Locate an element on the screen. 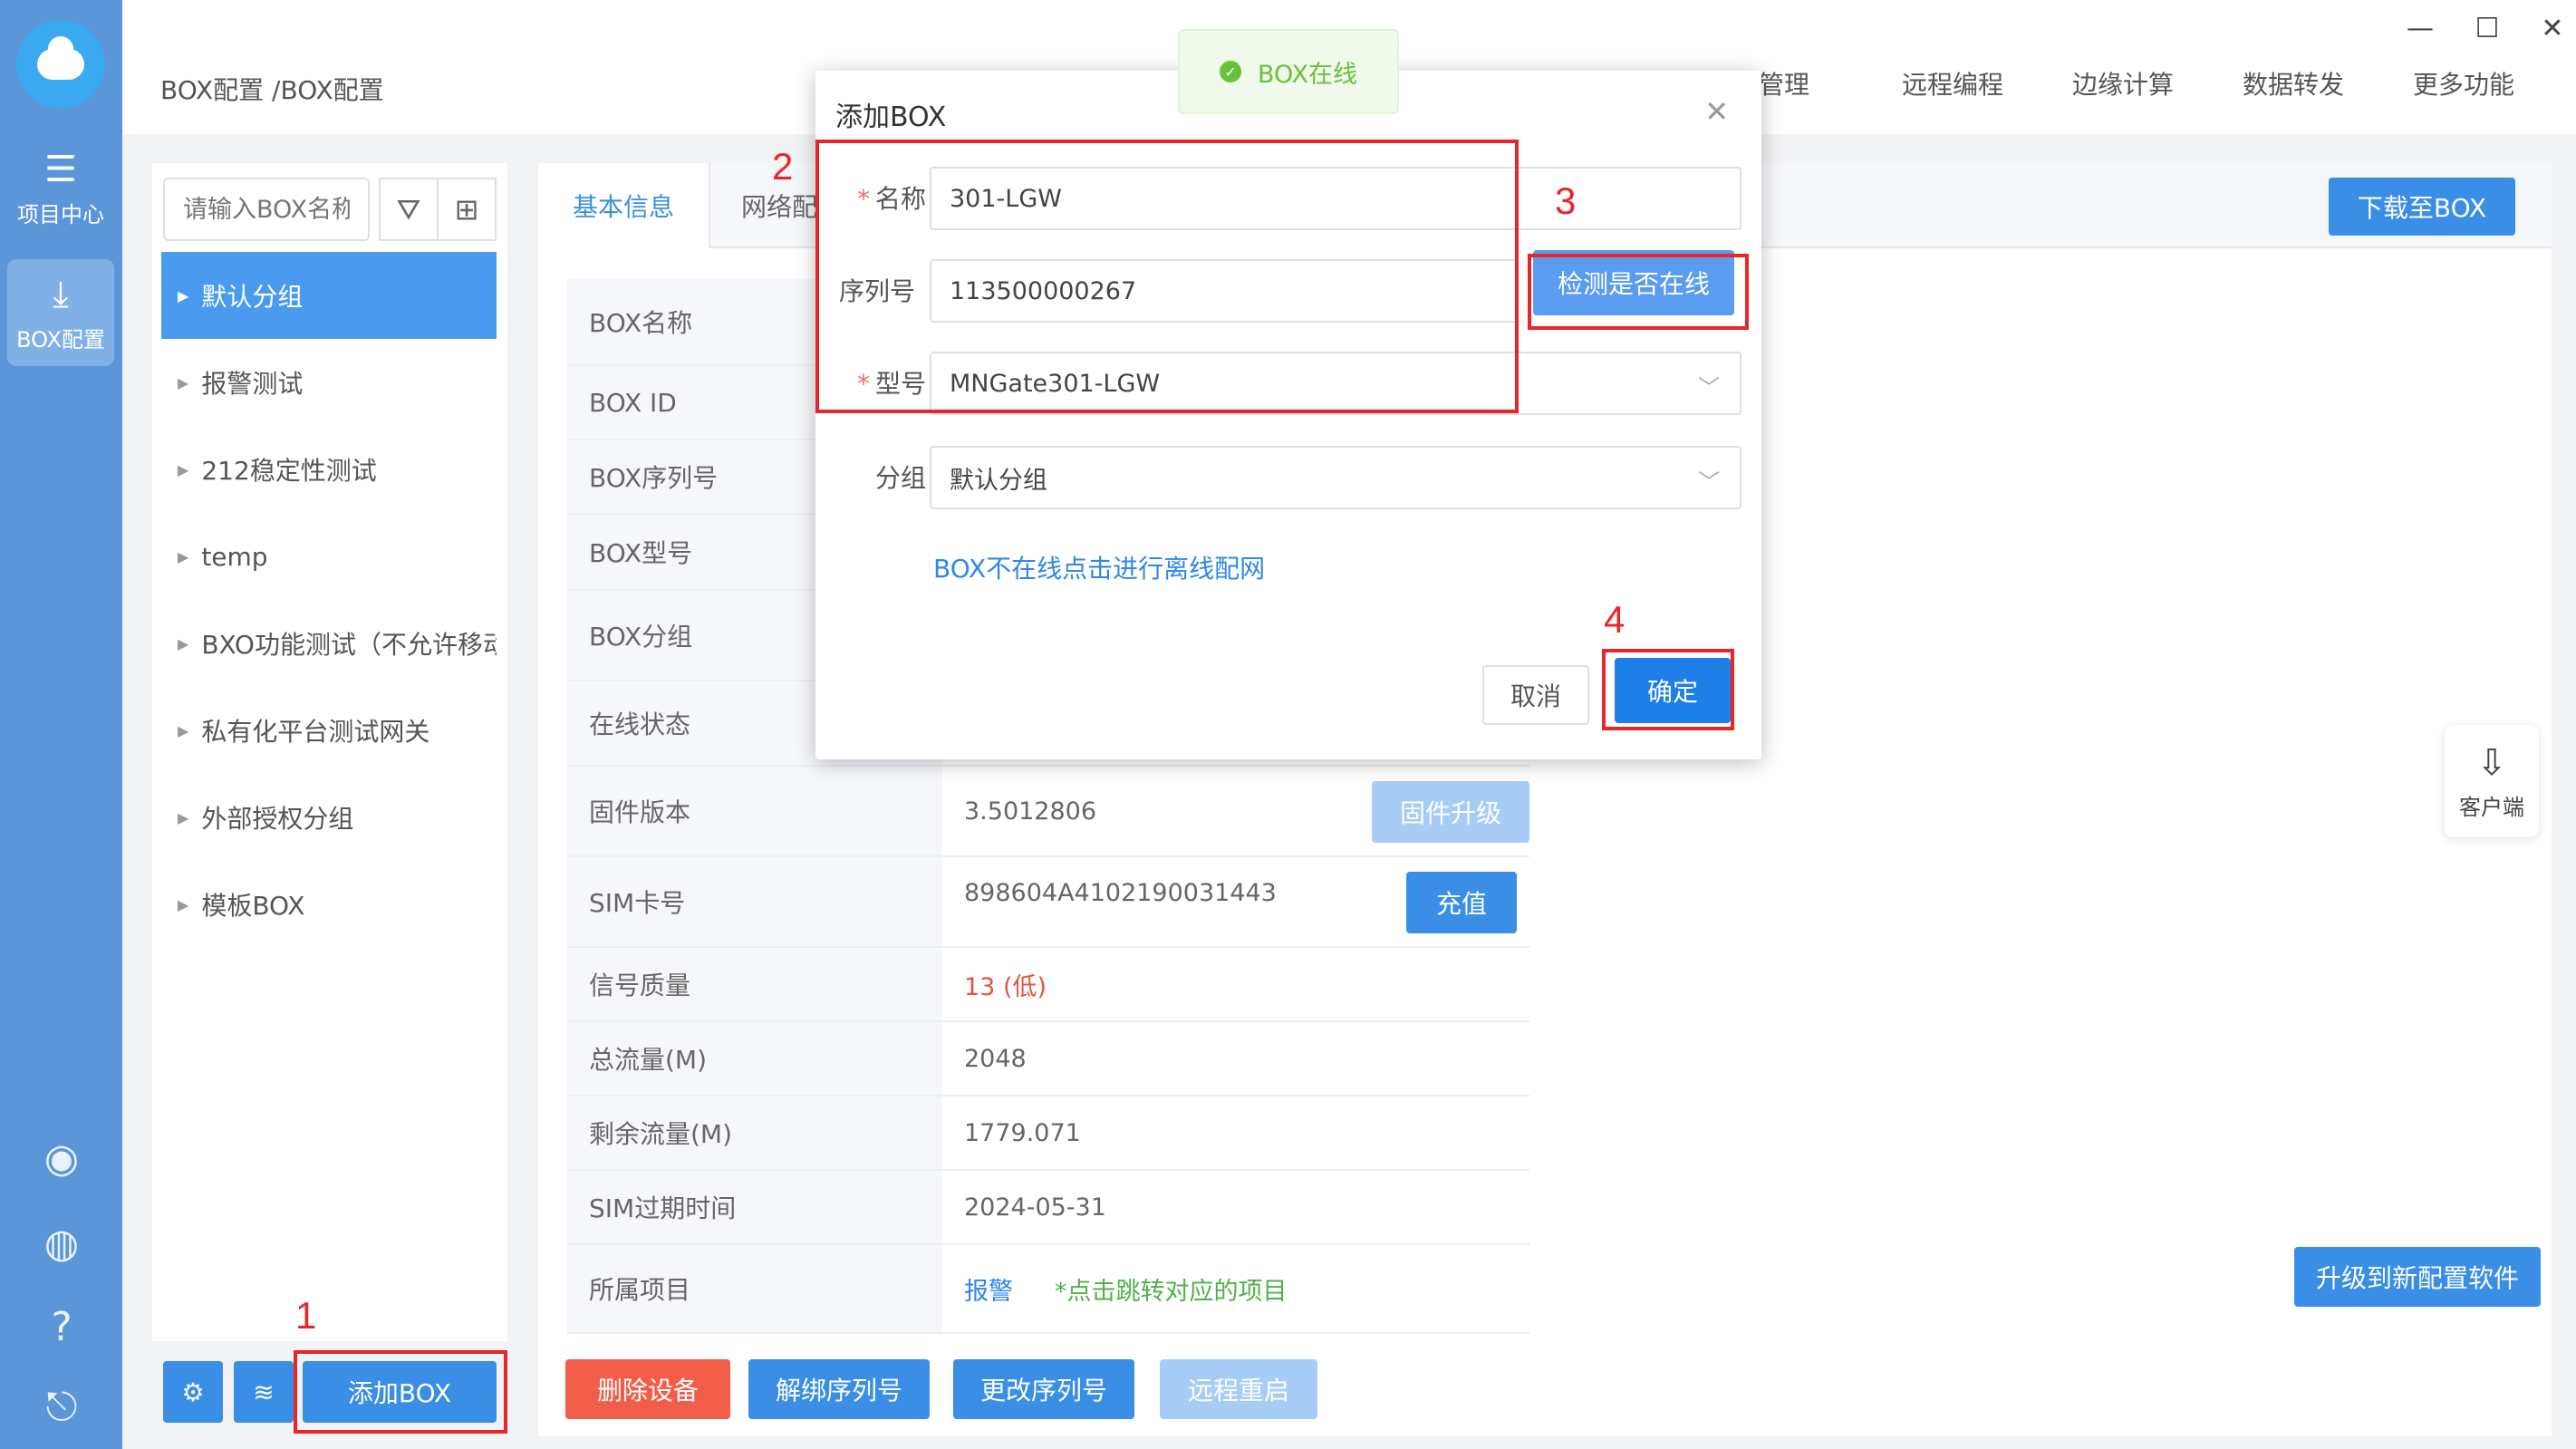 The image size is (2576, 1449). maximize-button: ☐ is located at coordinates (2487, 28).